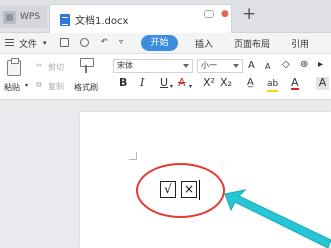 This screenshot has height=248, width=331. Describe the element at coordinates (209, 14) in the screenshot. I see `comment-bubble-icon` at that location.